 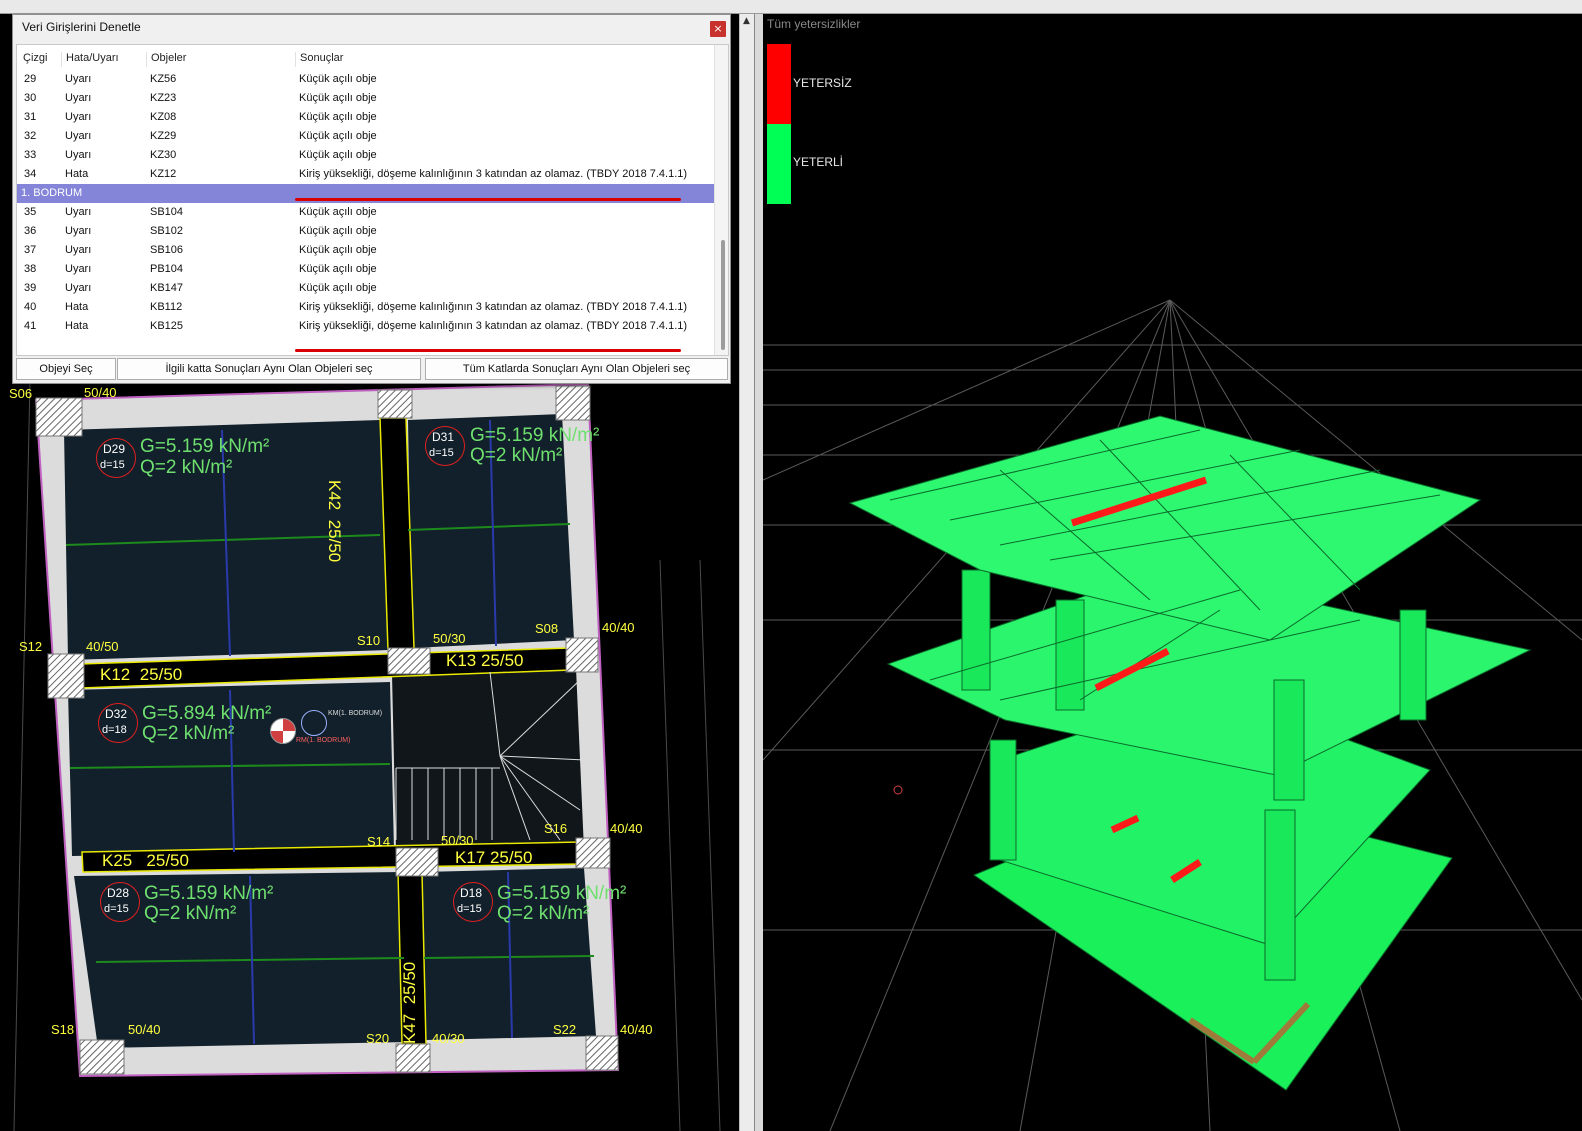 What do you see at coordinates (90, 59) in the screenshot?
I see `column-header-type: Hata/Uyarı` at bounding box center [90, 59].